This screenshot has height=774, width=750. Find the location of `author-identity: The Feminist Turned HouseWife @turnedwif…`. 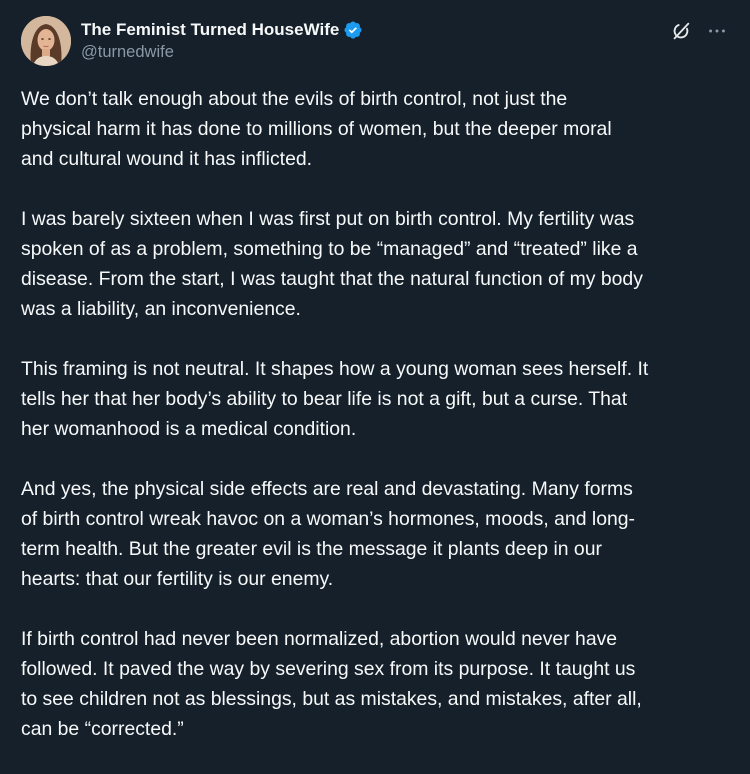

author-identity: The Feminist Turned HouseWife @turnedwif… is located at coordinates (222, 40).